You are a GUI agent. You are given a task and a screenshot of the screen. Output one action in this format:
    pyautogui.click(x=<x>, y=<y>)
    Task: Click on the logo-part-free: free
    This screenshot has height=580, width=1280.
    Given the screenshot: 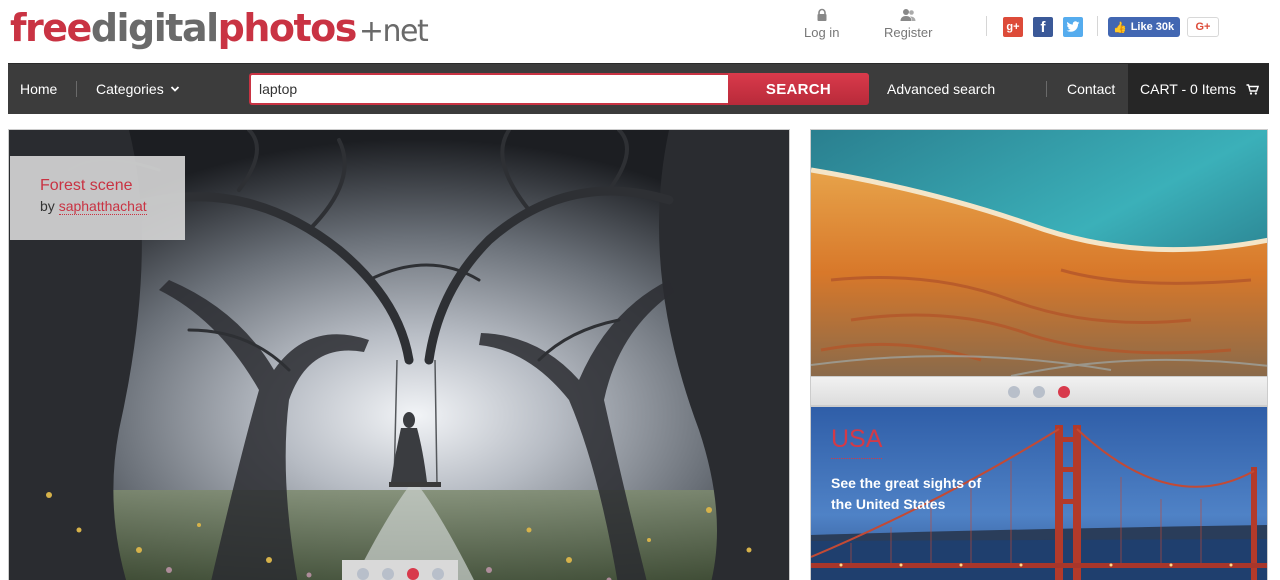 What is the action you would take?
    pyautogui.click(x=51, y=28)
    